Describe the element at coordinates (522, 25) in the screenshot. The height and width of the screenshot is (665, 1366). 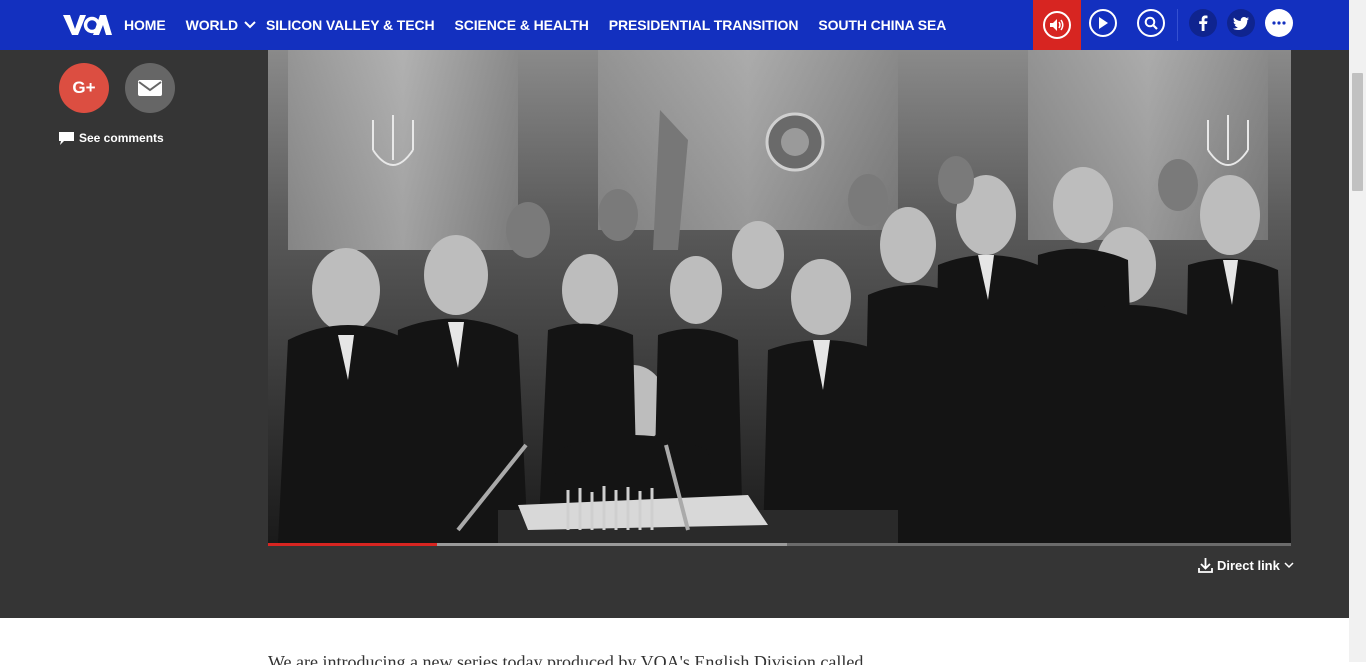
I see `nav-science-health: SCIENCE & HEALTH` at that location.